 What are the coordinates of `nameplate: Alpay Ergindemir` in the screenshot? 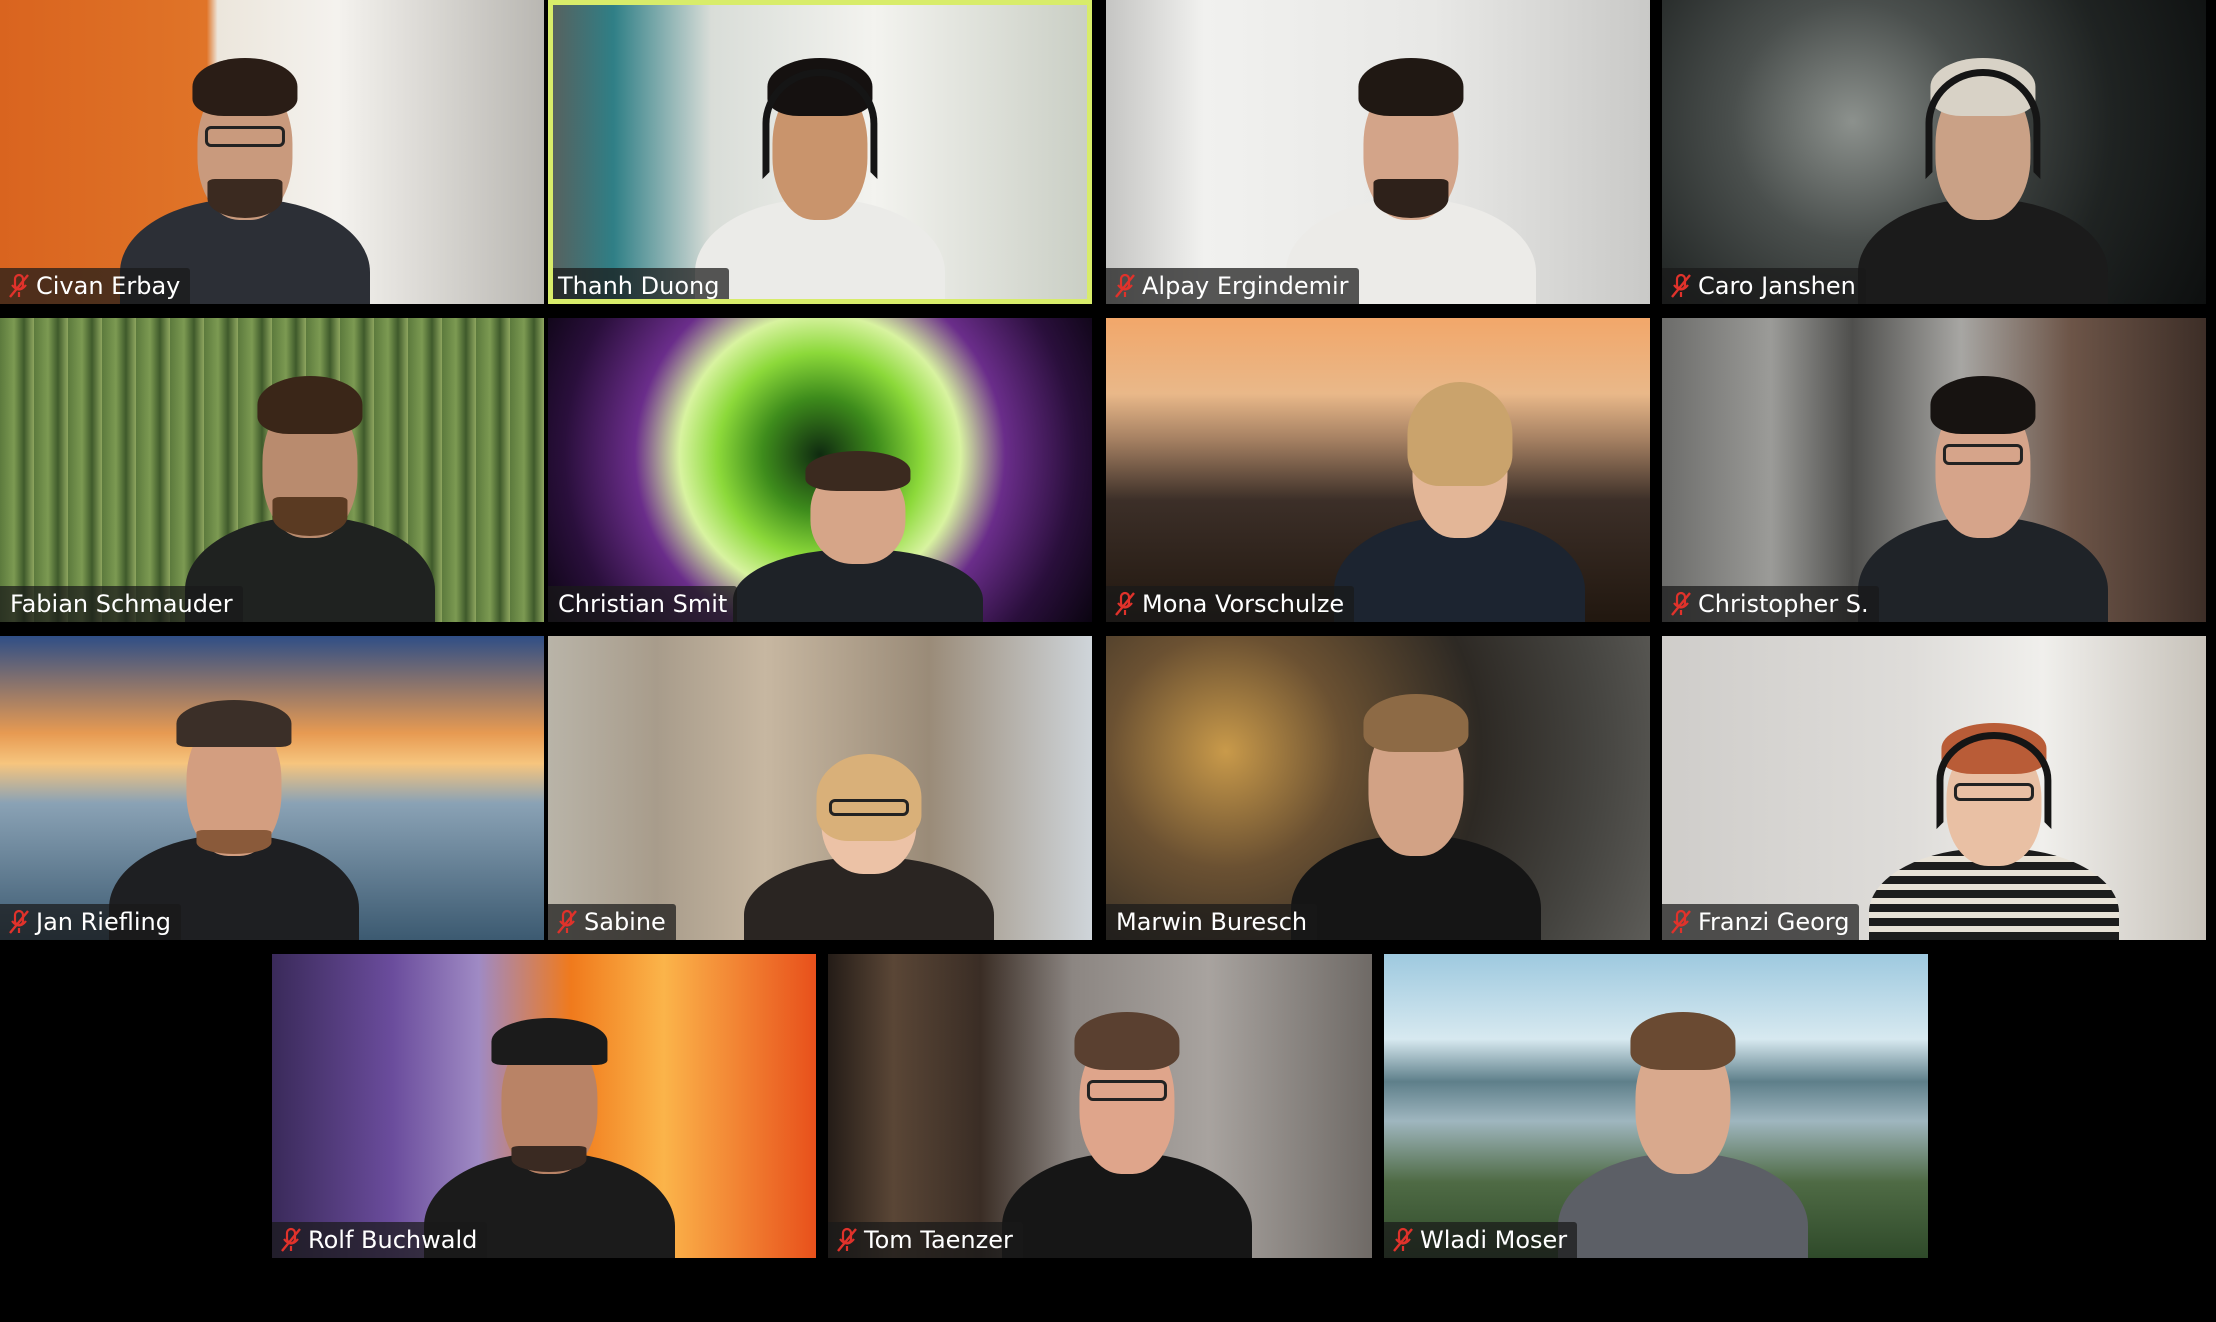 It's located at (1232, 286).